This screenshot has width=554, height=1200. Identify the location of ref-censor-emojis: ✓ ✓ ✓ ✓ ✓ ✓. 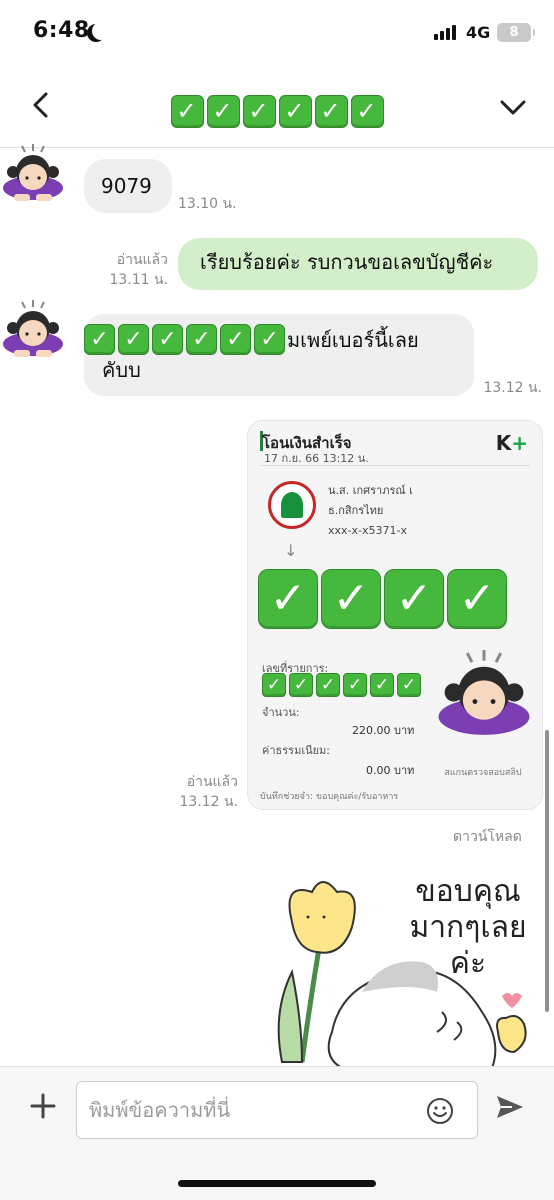
(341, 685).